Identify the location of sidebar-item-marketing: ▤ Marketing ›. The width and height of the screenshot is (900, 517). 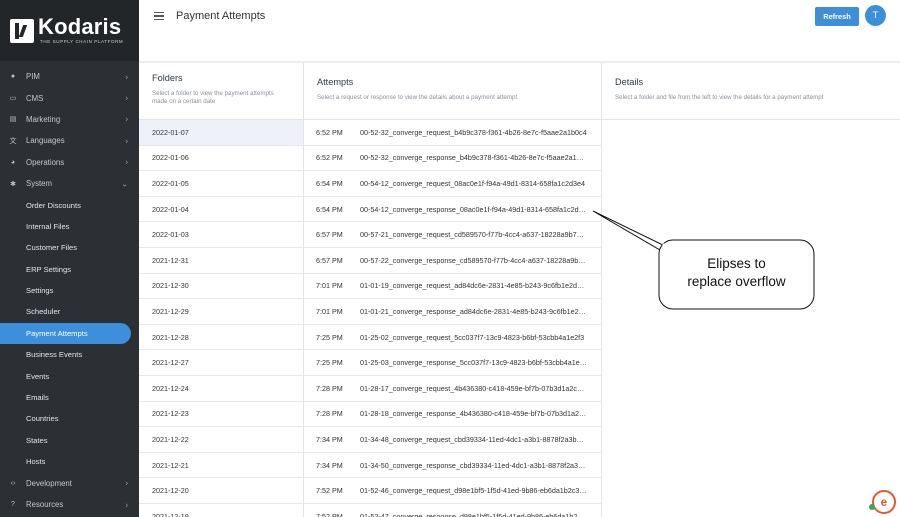
(69, 119).